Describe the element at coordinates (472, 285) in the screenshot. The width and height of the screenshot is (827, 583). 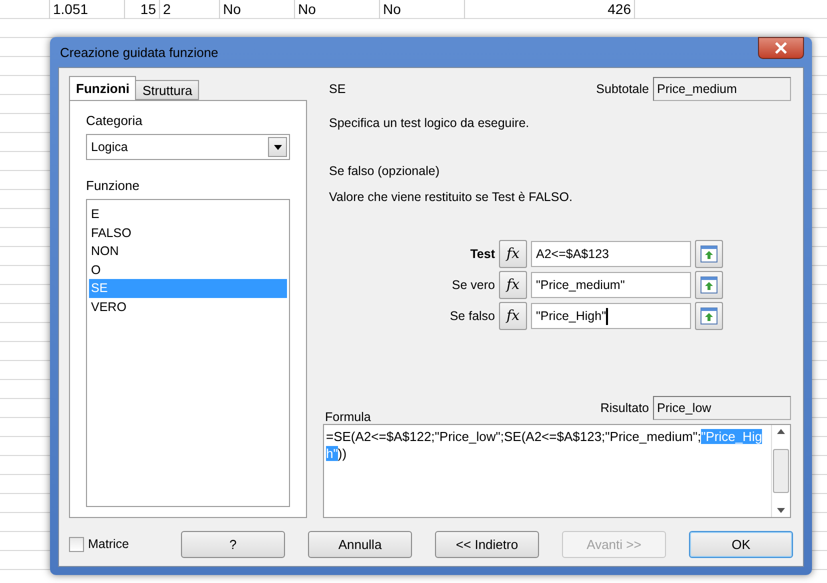
I see `argument-label: Se vero` at that location.